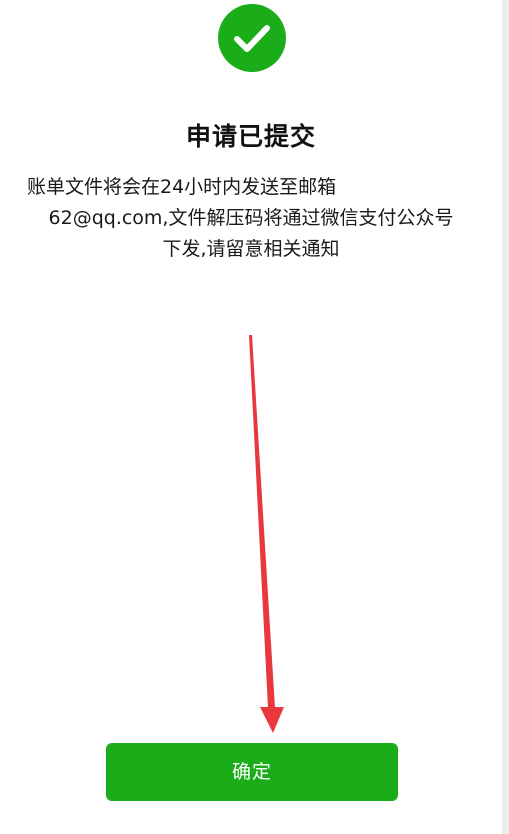  What do you see at coordinates (252, 38) in the screenshot?
I see `success-checkmark-icon` at bounding box center [252, 38].